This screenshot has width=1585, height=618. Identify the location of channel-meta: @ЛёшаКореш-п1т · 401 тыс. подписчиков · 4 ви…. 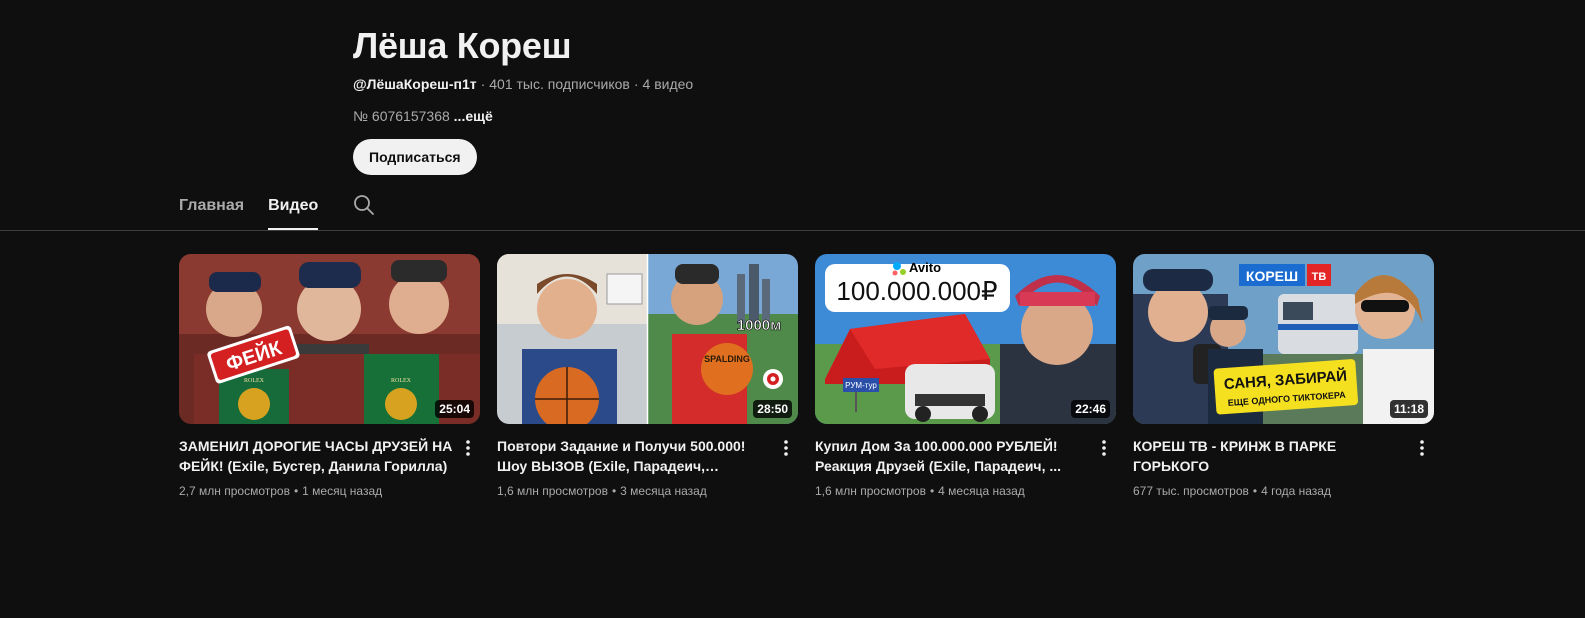
(523, 84).